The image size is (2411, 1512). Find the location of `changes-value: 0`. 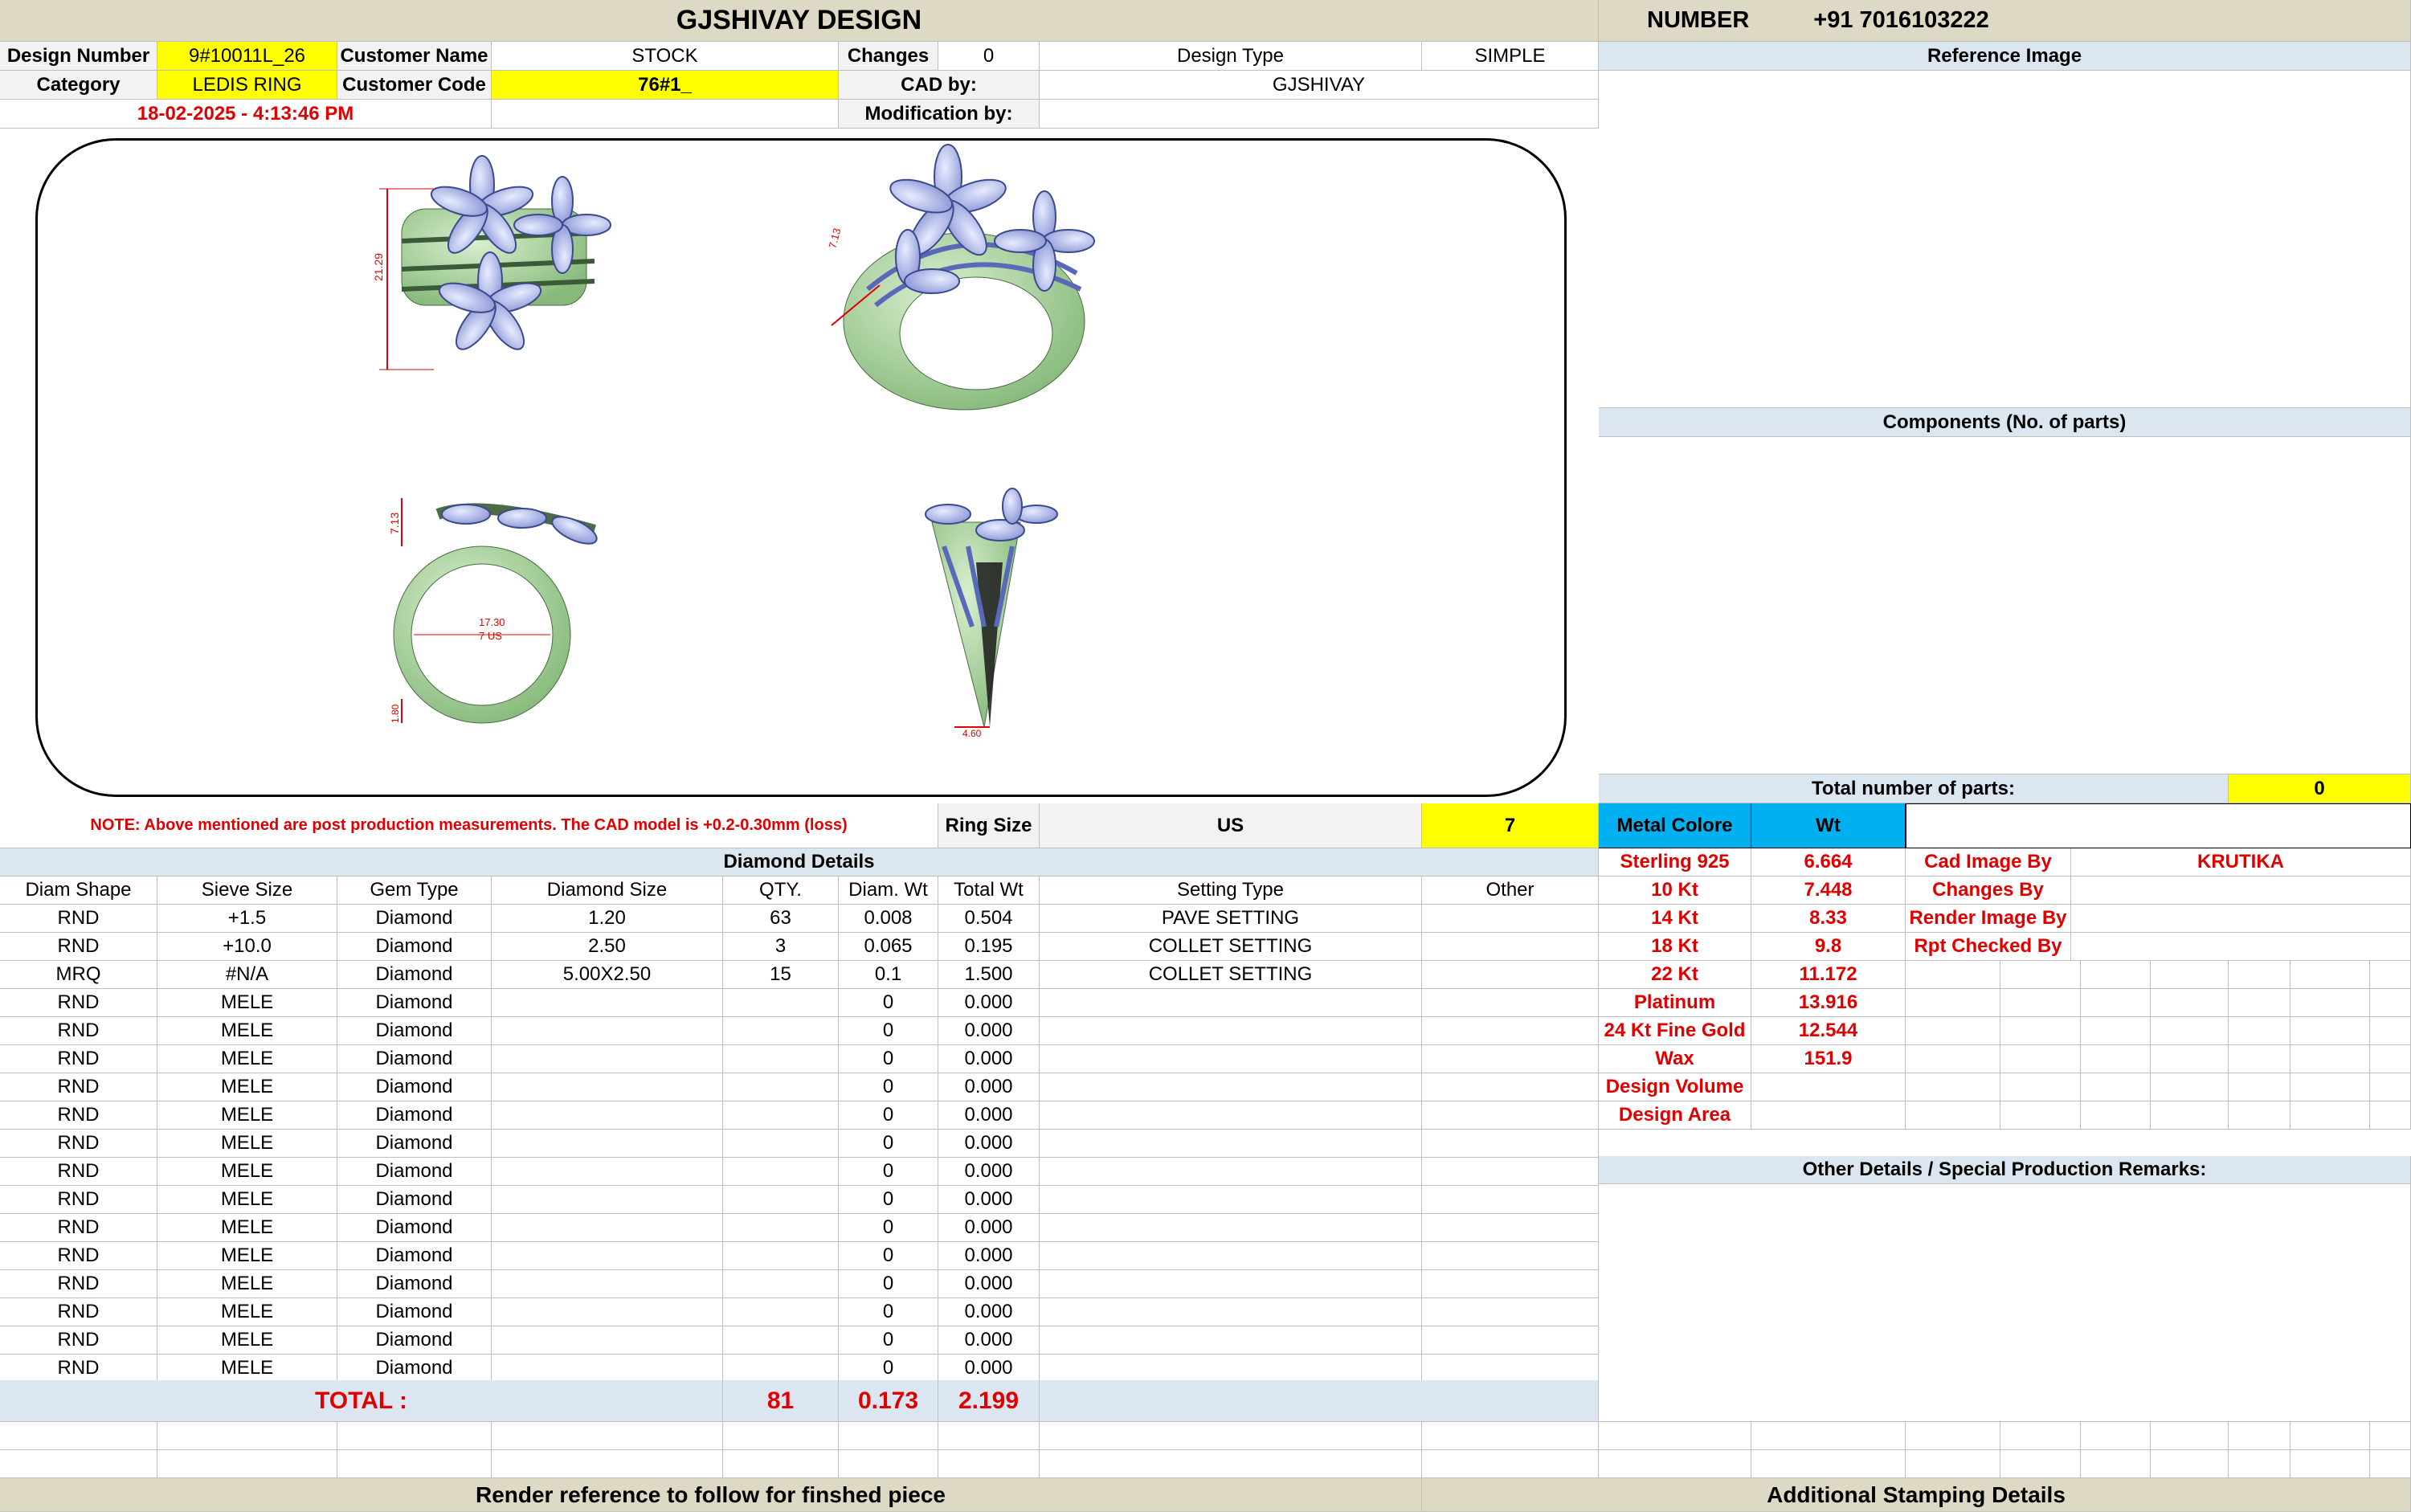

changes-value: 0 is located at coordinates (989, 57).